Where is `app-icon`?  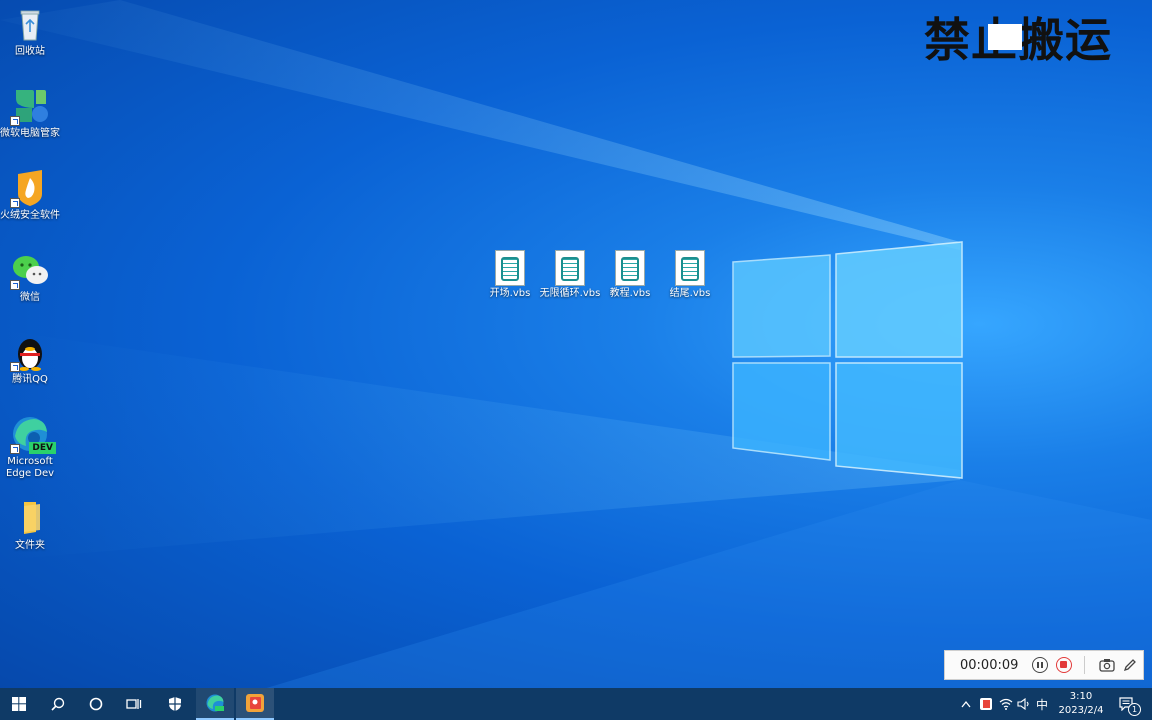 app-icon is located at coordinates (255, 703).